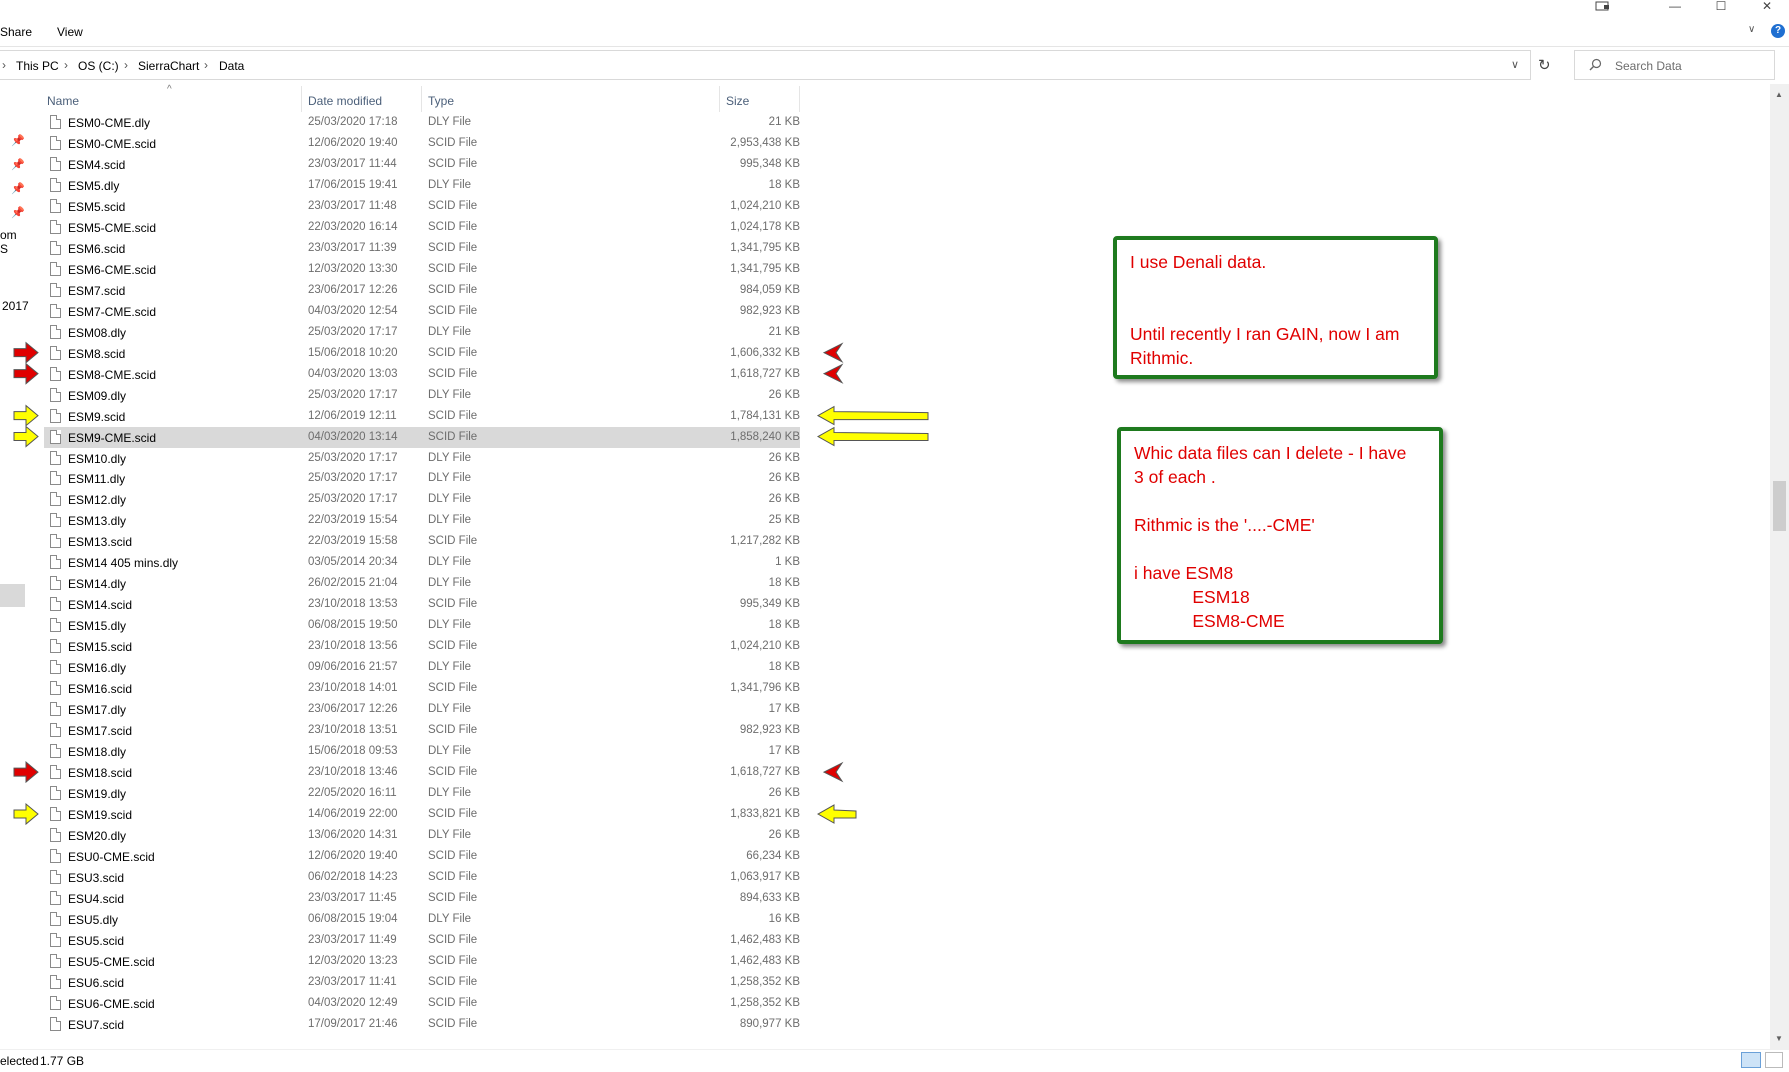 The height and width of the screenshot is (1072, 1789). Describe the element at coordinates (1774, 1060) in the screenshot. I see `large-icons-view-icon` at that location.